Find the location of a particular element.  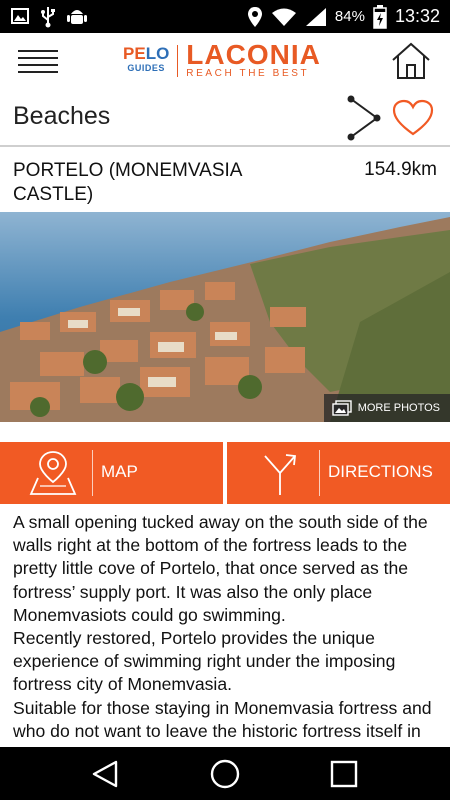

logo-name: LACONIA is located at coordinates (253, 54).